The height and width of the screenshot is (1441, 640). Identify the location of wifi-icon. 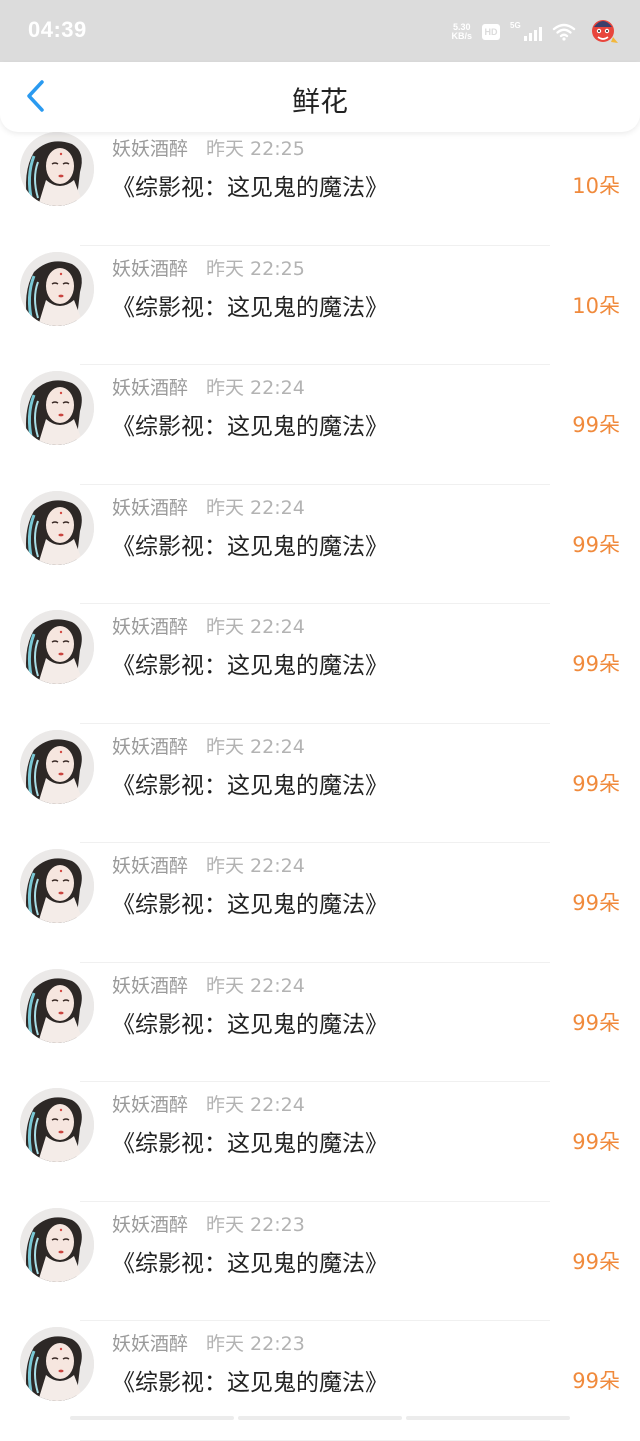
(564, 32).